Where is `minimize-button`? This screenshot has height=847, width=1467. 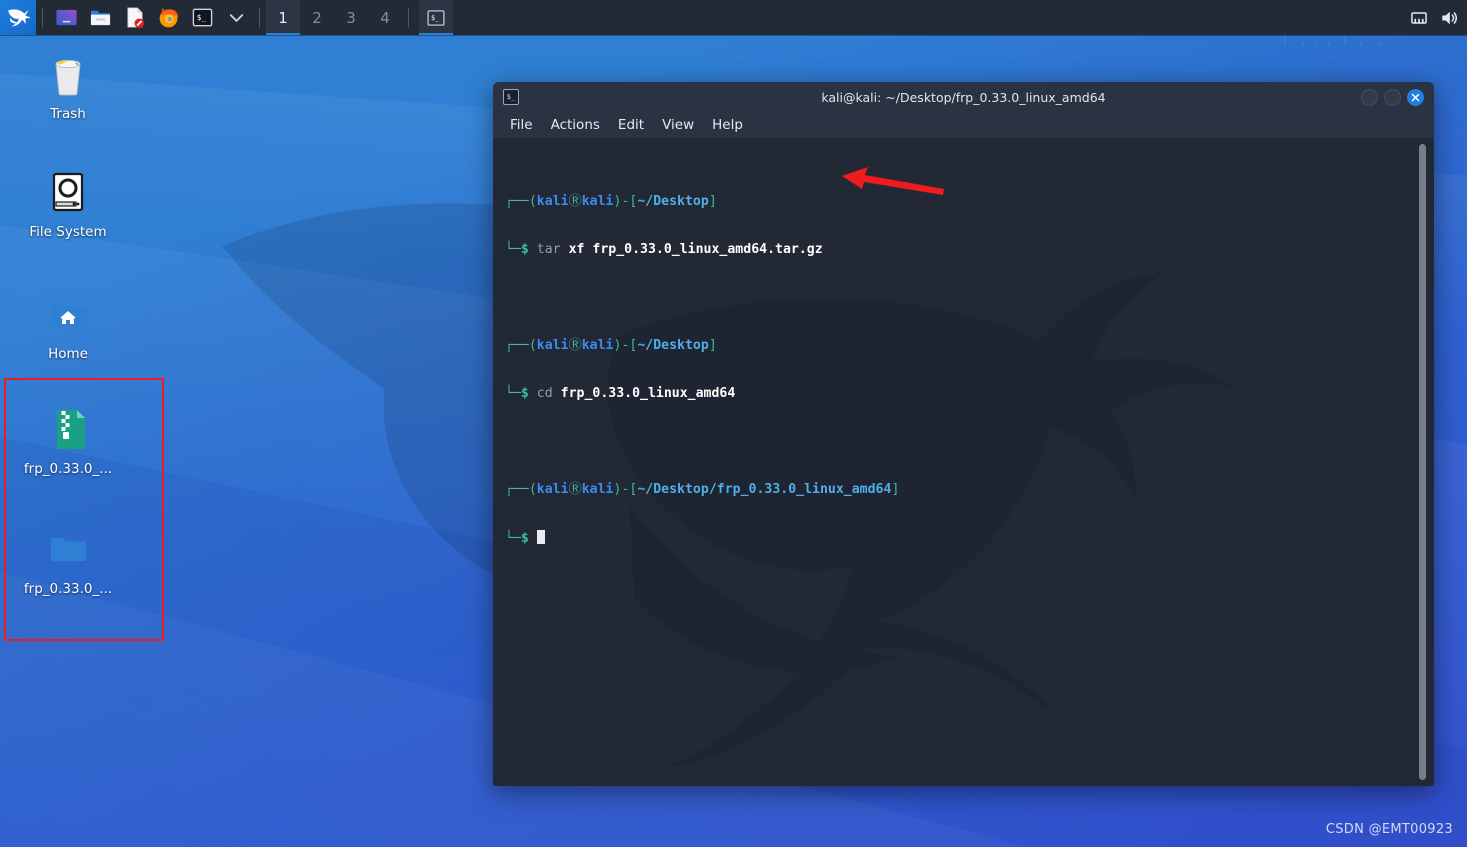
minimize-button is located at coordinates (1369, 97).